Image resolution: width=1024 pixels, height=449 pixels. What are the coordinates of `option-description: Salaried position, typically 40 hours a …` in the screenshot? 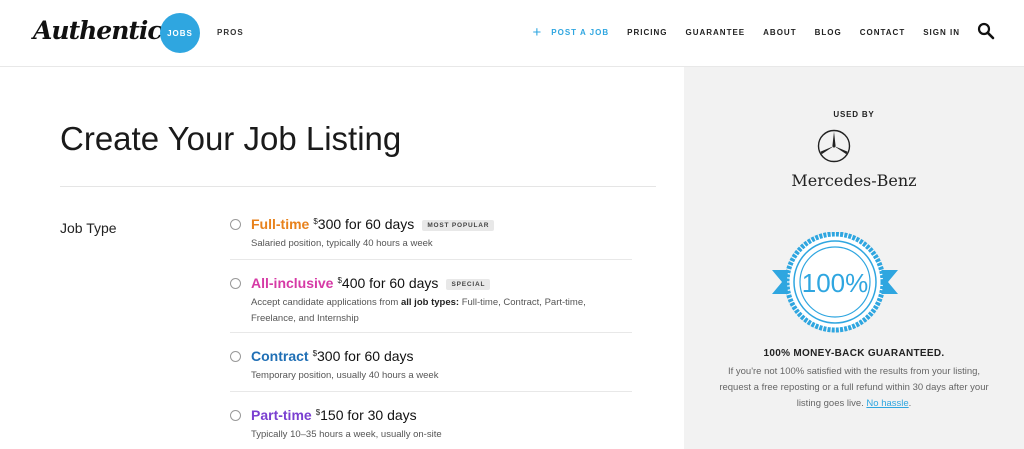 It's located at (342, 243).